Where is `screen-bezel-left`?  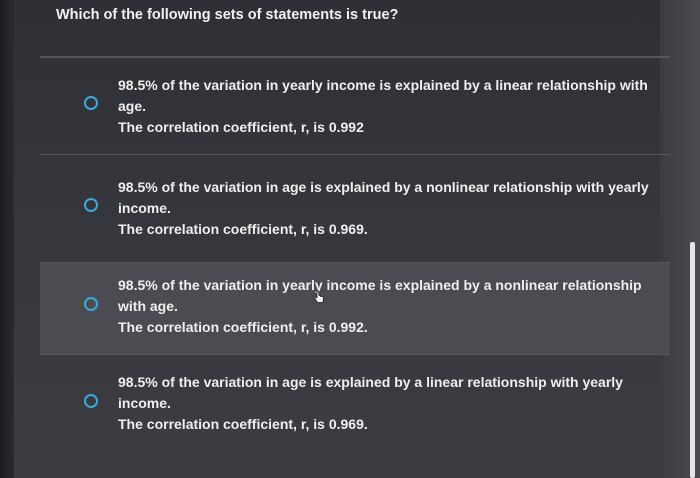
screen-bezel-left is located at coordinates (7, 239).